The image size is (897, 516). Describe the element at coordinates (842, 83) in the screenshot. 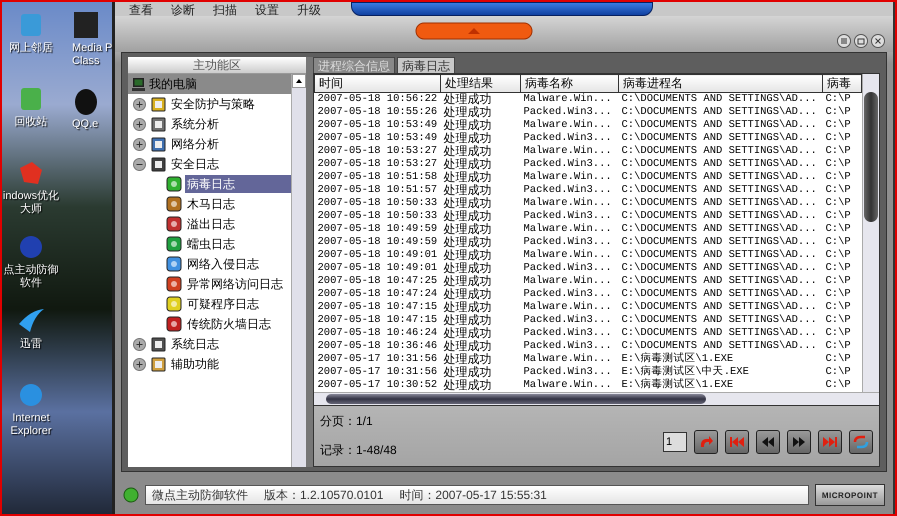

I see `column-header: 病毒` at that location.